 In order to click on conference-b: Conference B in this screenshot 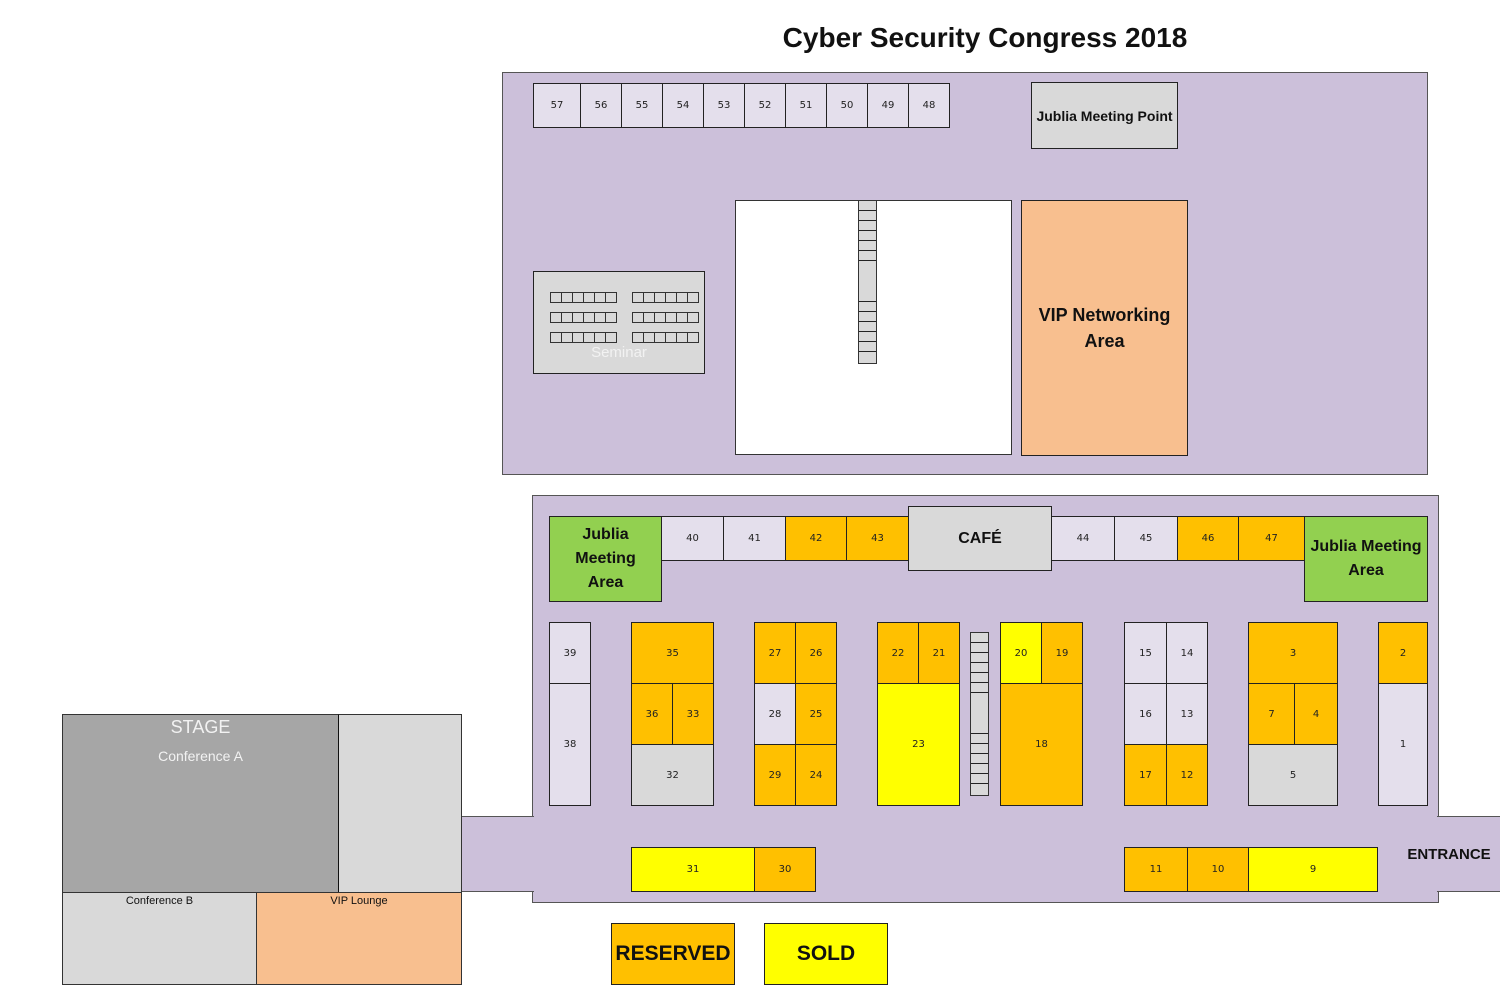, I will do `click(159, 938)`.